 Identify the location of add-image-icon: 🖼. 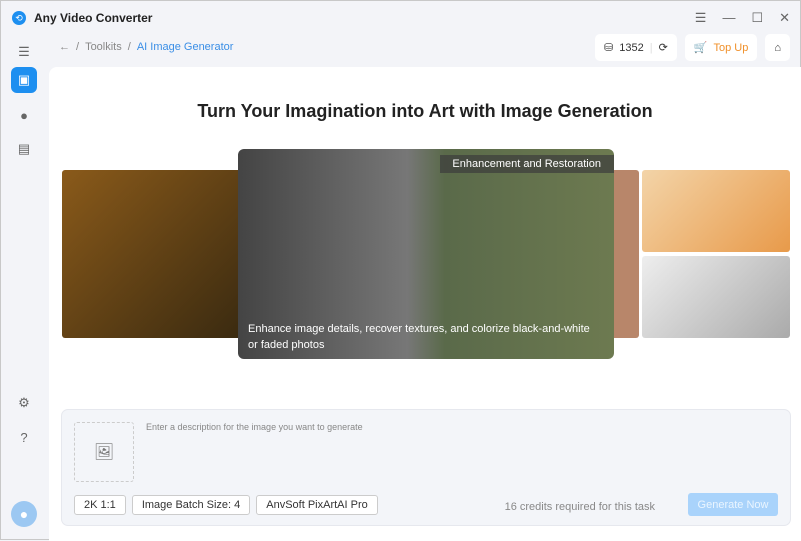
(104, 452).